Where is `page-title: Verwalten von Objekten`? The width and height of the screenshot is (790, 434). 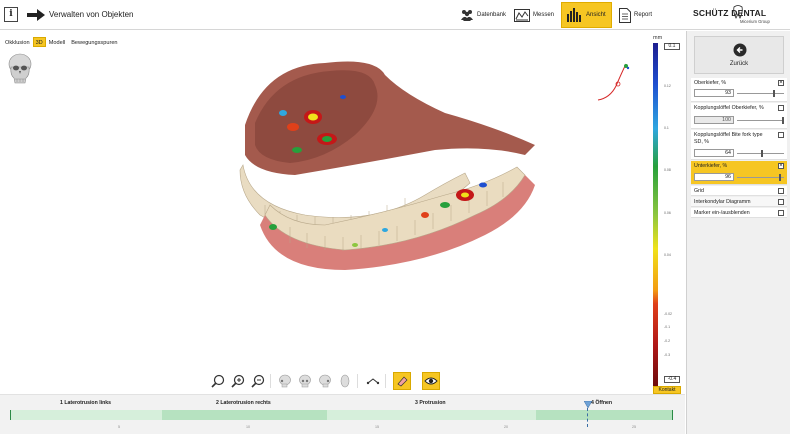 page-title: Verwalten von Objekten is located at coordinates (91, 14).